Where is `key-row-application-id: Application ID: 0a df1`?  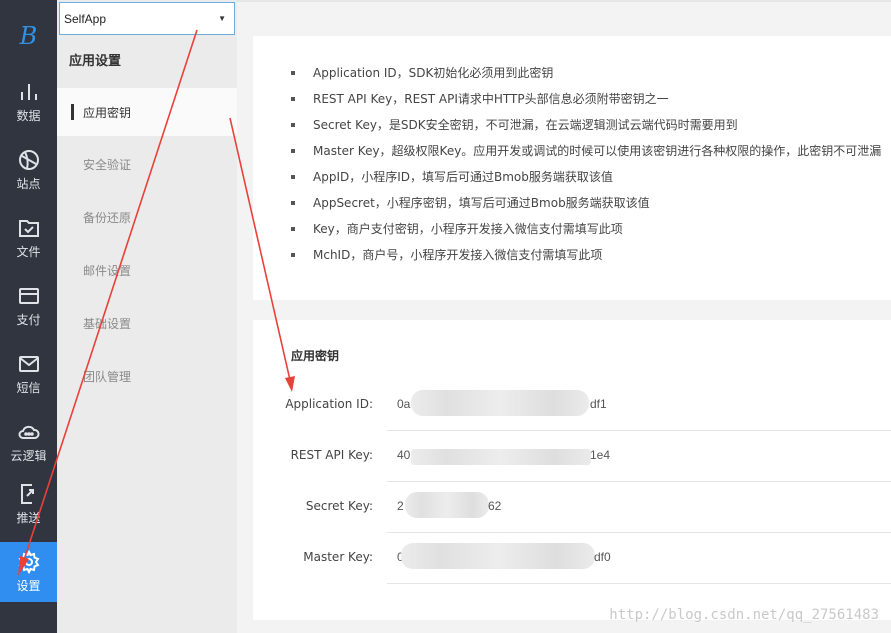
key-row-application-id: Application ID: 0a df1 is located at coordinates (572, 405).